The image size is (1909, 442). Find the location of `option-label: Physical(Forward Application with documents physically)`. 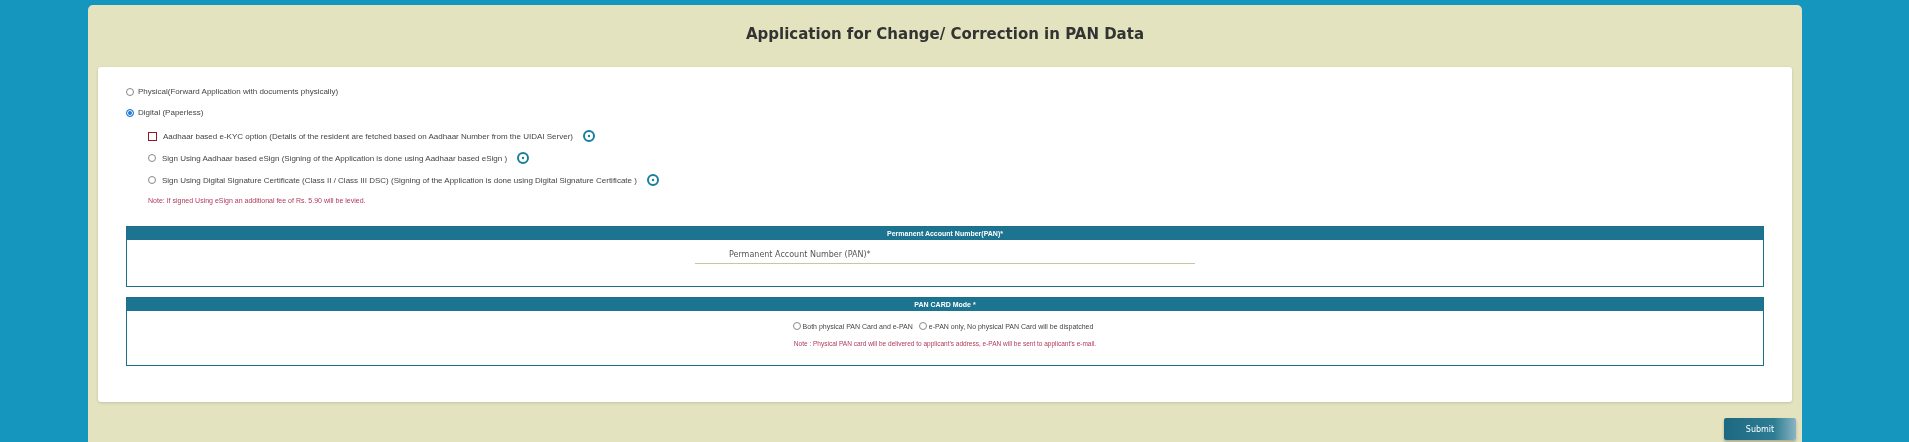

option-label: Physical(Forward Application with documents physically) is located at coordinates (238, 91).